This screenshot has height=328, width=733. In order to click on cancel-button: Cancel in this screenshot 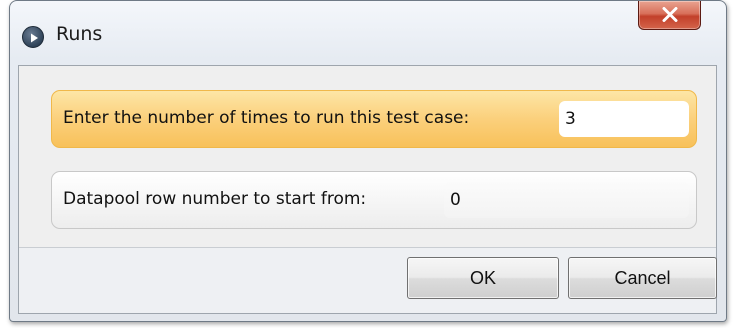, I will do `click(642, 278)`.